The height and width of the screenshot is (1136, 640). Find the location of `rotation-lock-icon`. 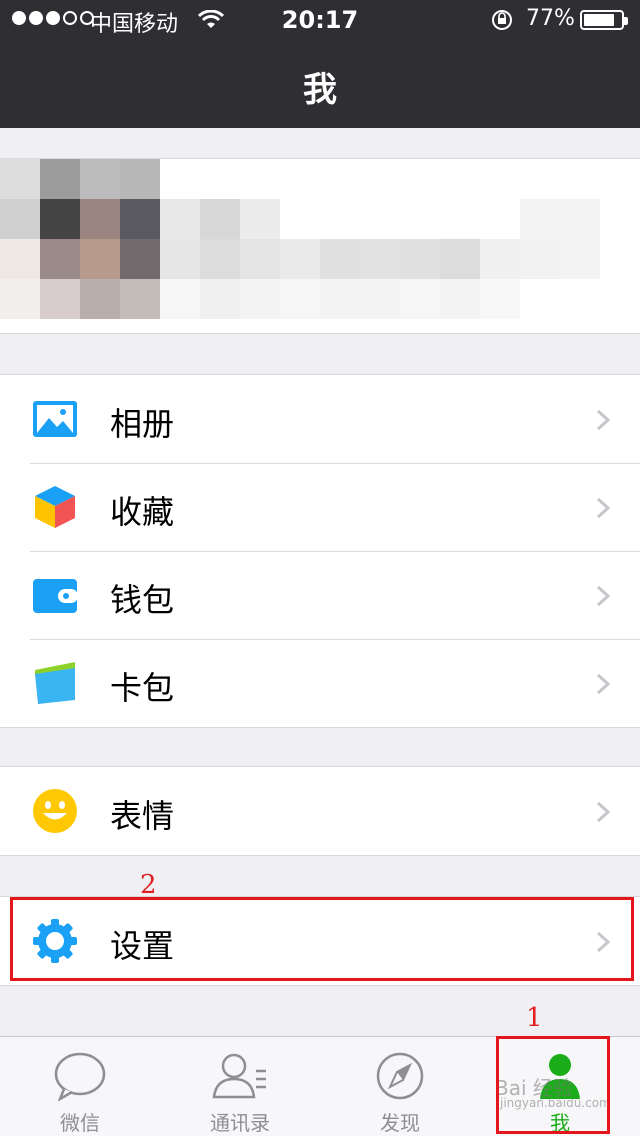

rotation-lock-icon is located at coordinates (502, 20).